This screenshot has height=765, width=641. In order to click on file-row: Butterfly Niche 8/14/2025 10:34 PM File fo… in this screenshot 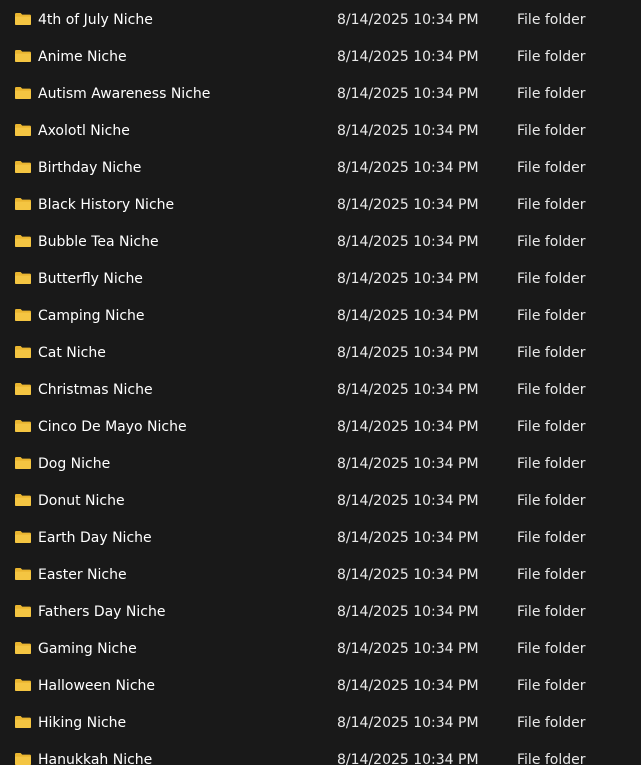, I will do `click(320, 278)`.